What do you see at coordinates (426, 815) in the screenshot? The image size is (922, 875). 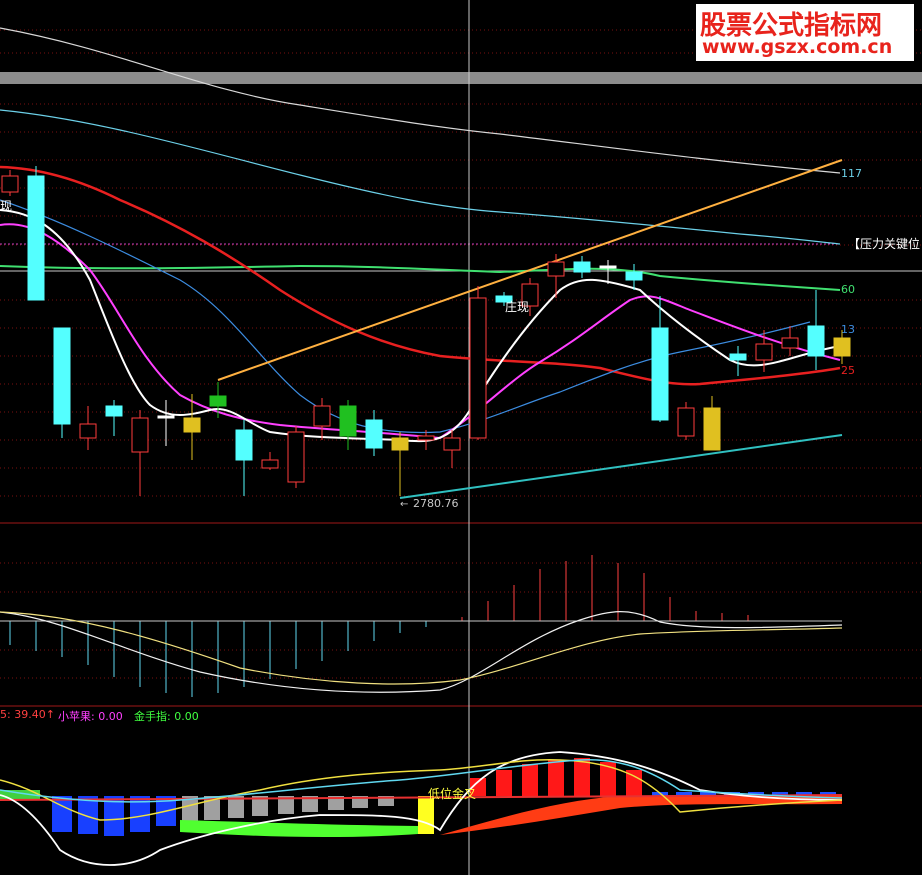 I see `yellow-bar` at bounding box center [426, 815].